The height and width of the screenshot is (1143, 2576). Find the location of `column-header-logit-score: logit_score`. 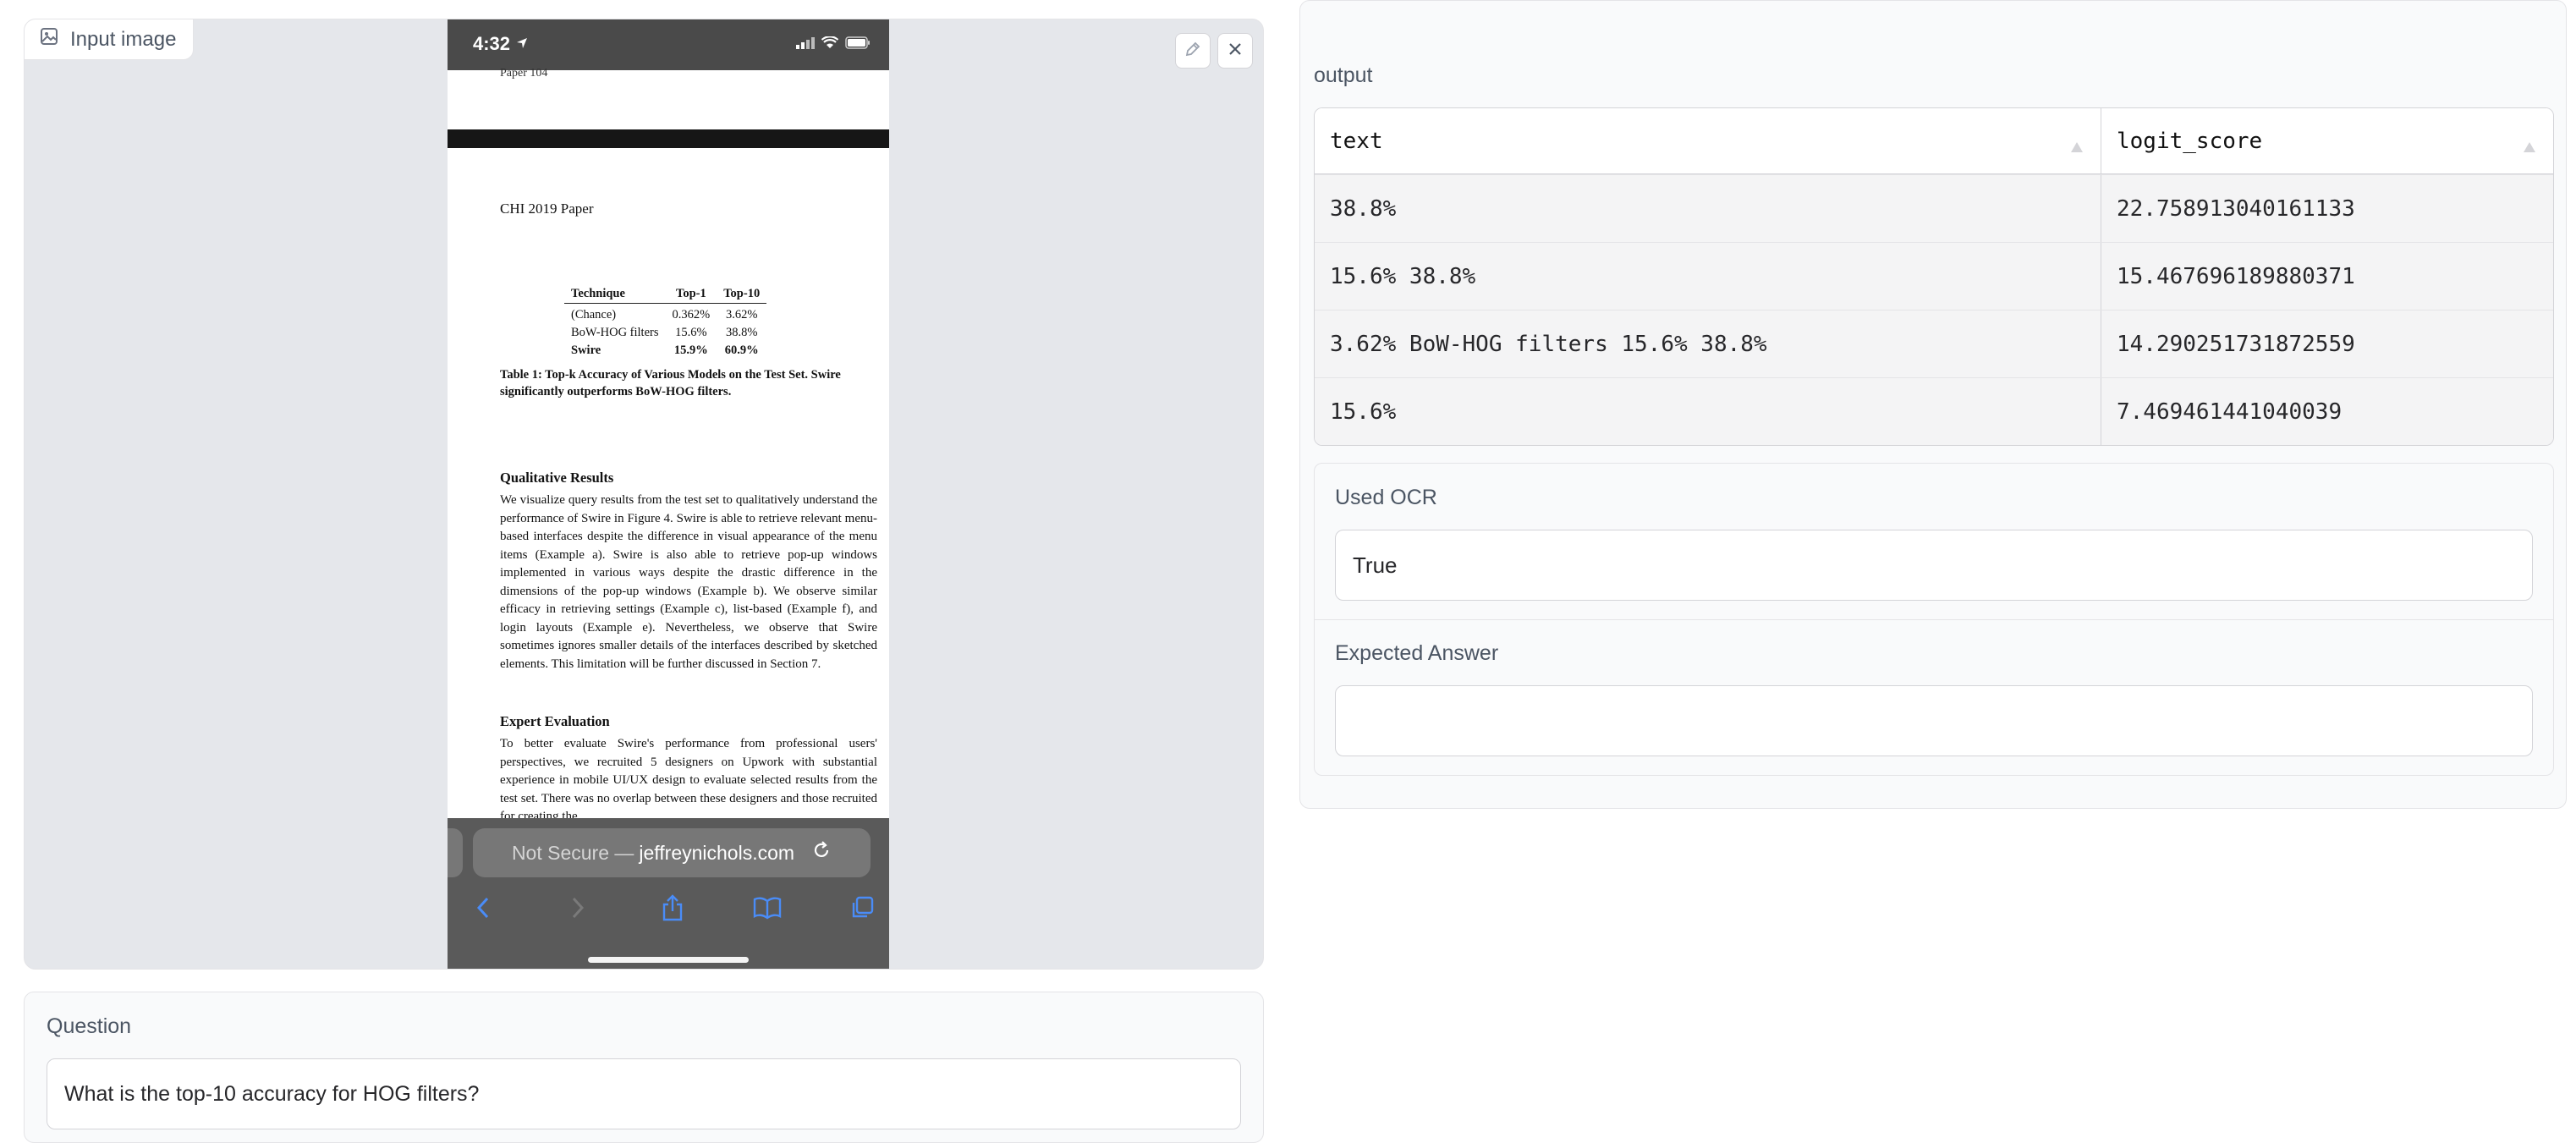

column-header-logit-score: logit_score is located at coordinates (2327, 140).